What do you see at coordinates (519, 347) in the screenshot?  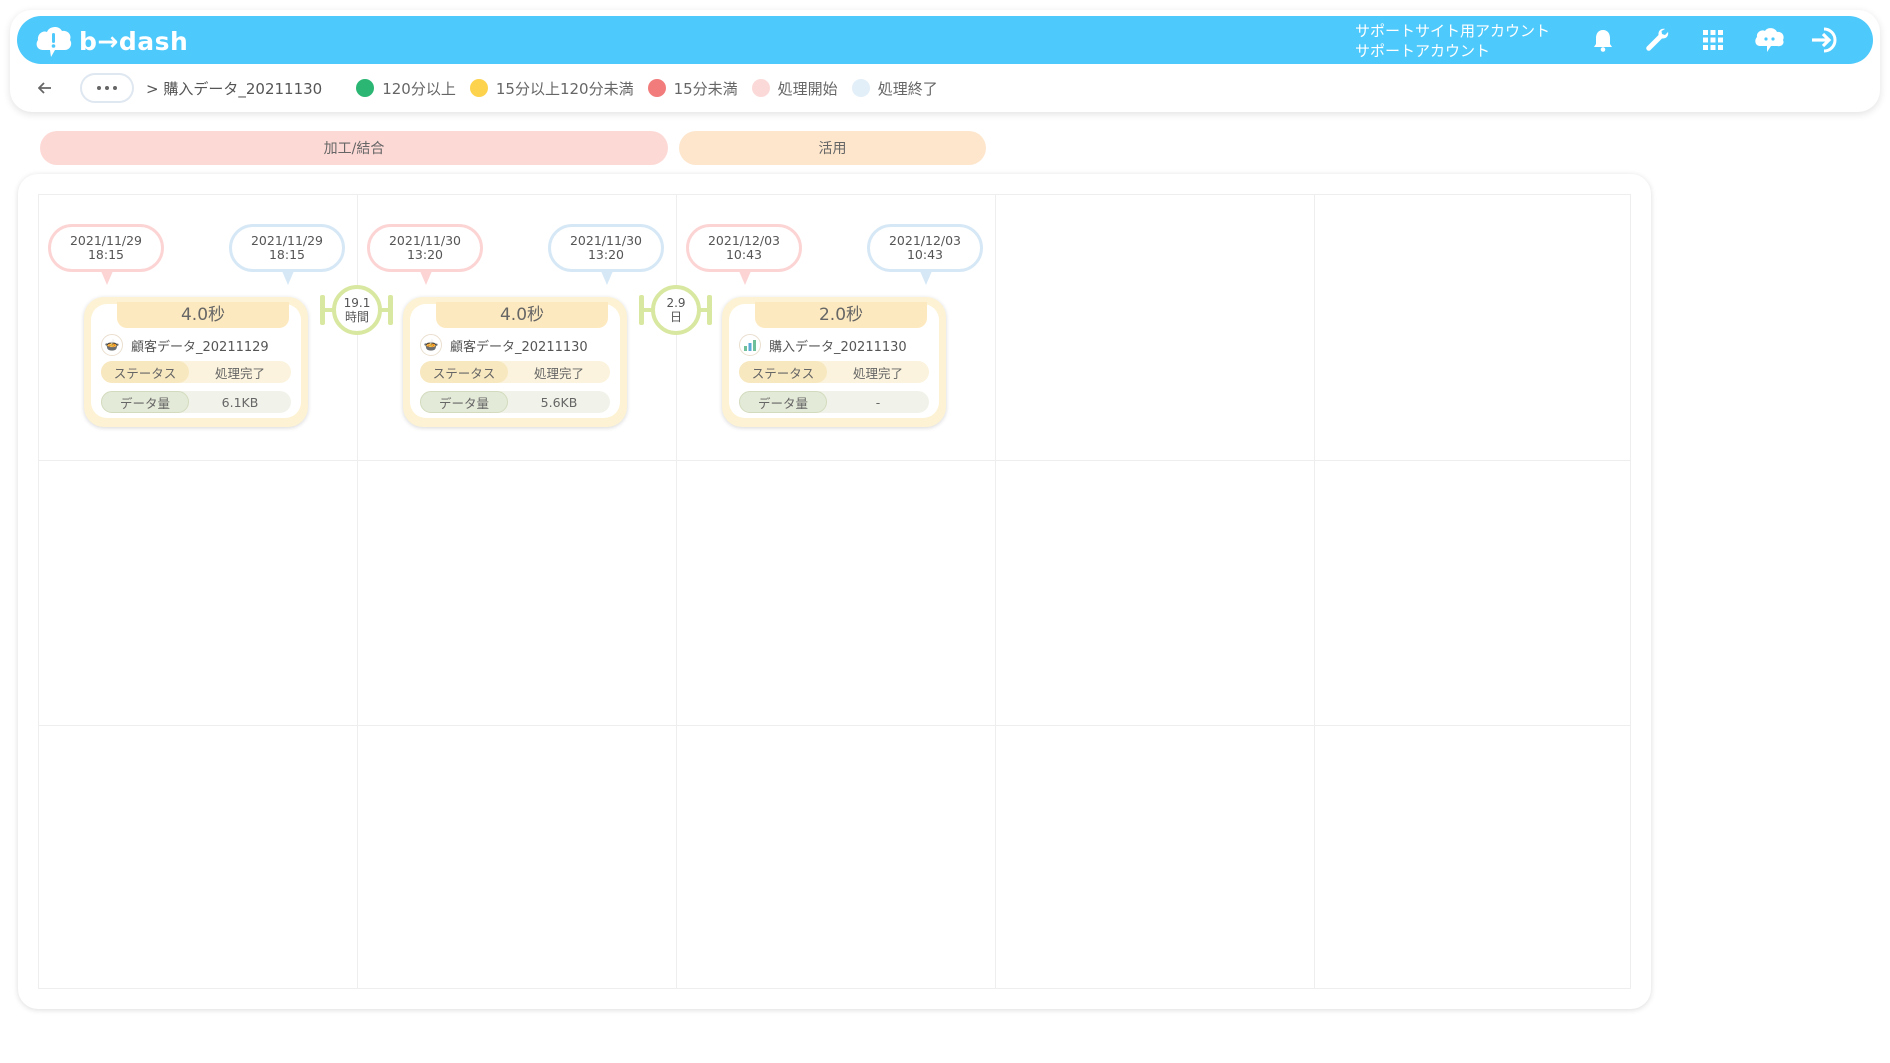 I see `node-name: 顧客データ_20211130` at bounding box center [519, 347].